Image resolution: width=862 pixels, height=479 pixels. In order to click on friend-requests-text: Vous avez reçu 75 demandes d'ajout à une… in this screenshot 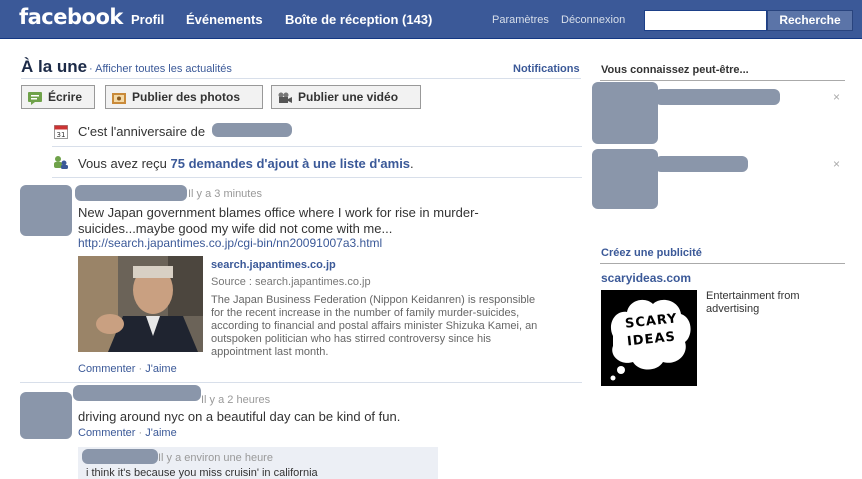, I will do `click(246, 163)`.